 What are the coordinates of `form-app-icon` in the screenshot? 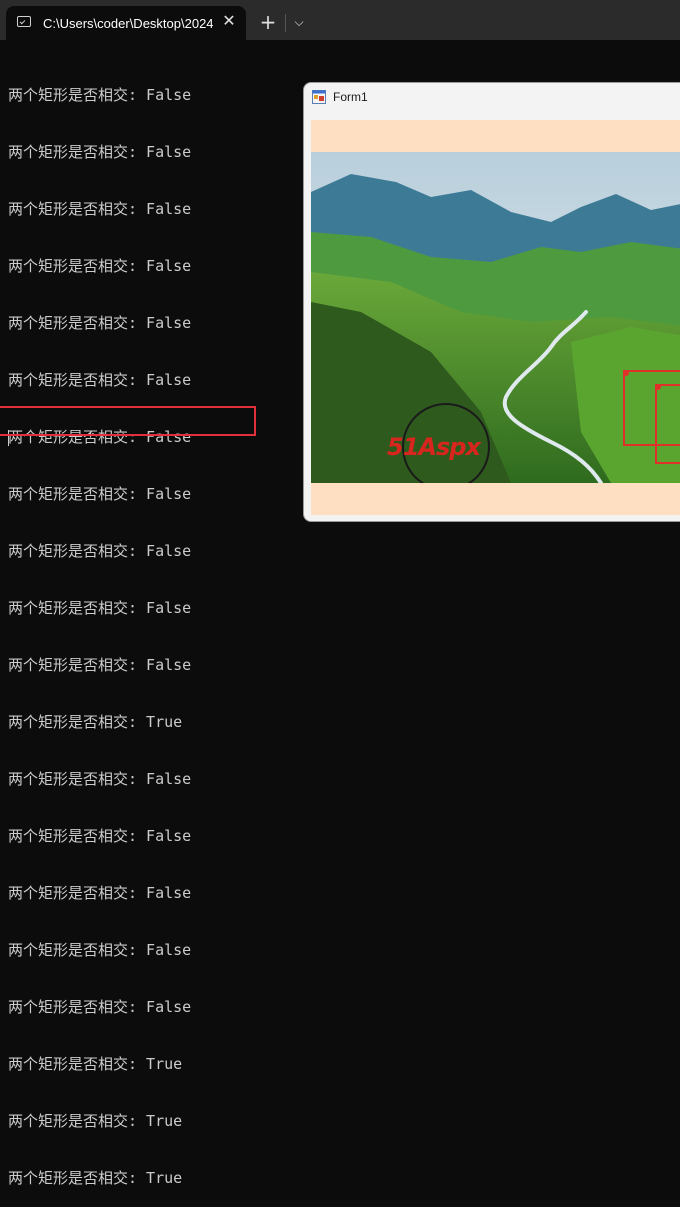 It's located at (319, 97).